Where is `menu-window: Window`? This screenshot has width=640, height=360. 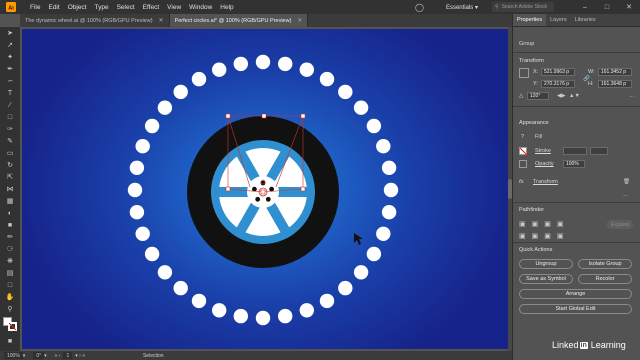 menu-window: Window is located at coordinates (200, 7).